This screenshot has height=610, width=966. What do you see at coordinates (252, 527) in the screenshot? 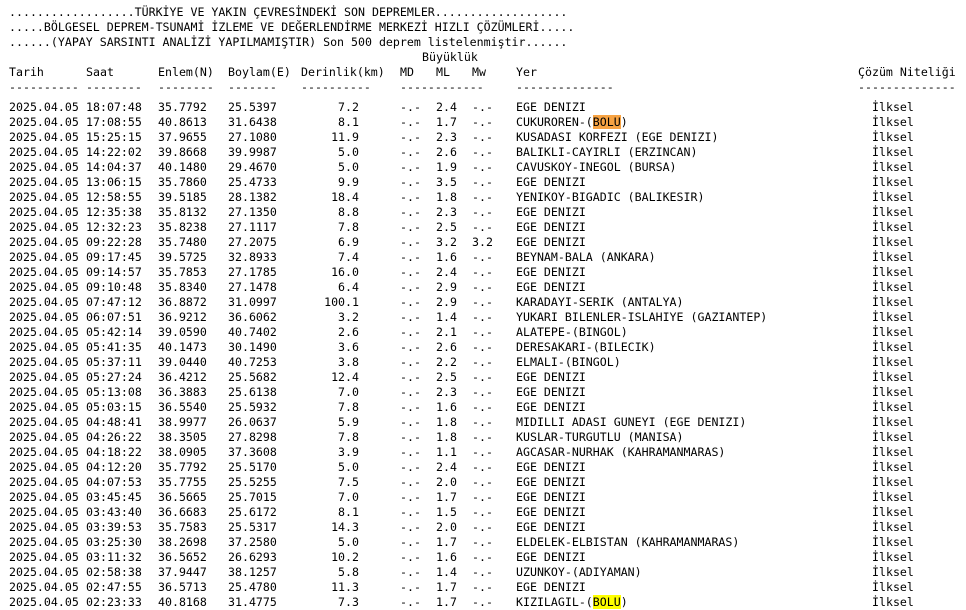
I see `cell-lon: 25.5317` at bounding box center [252, 527].